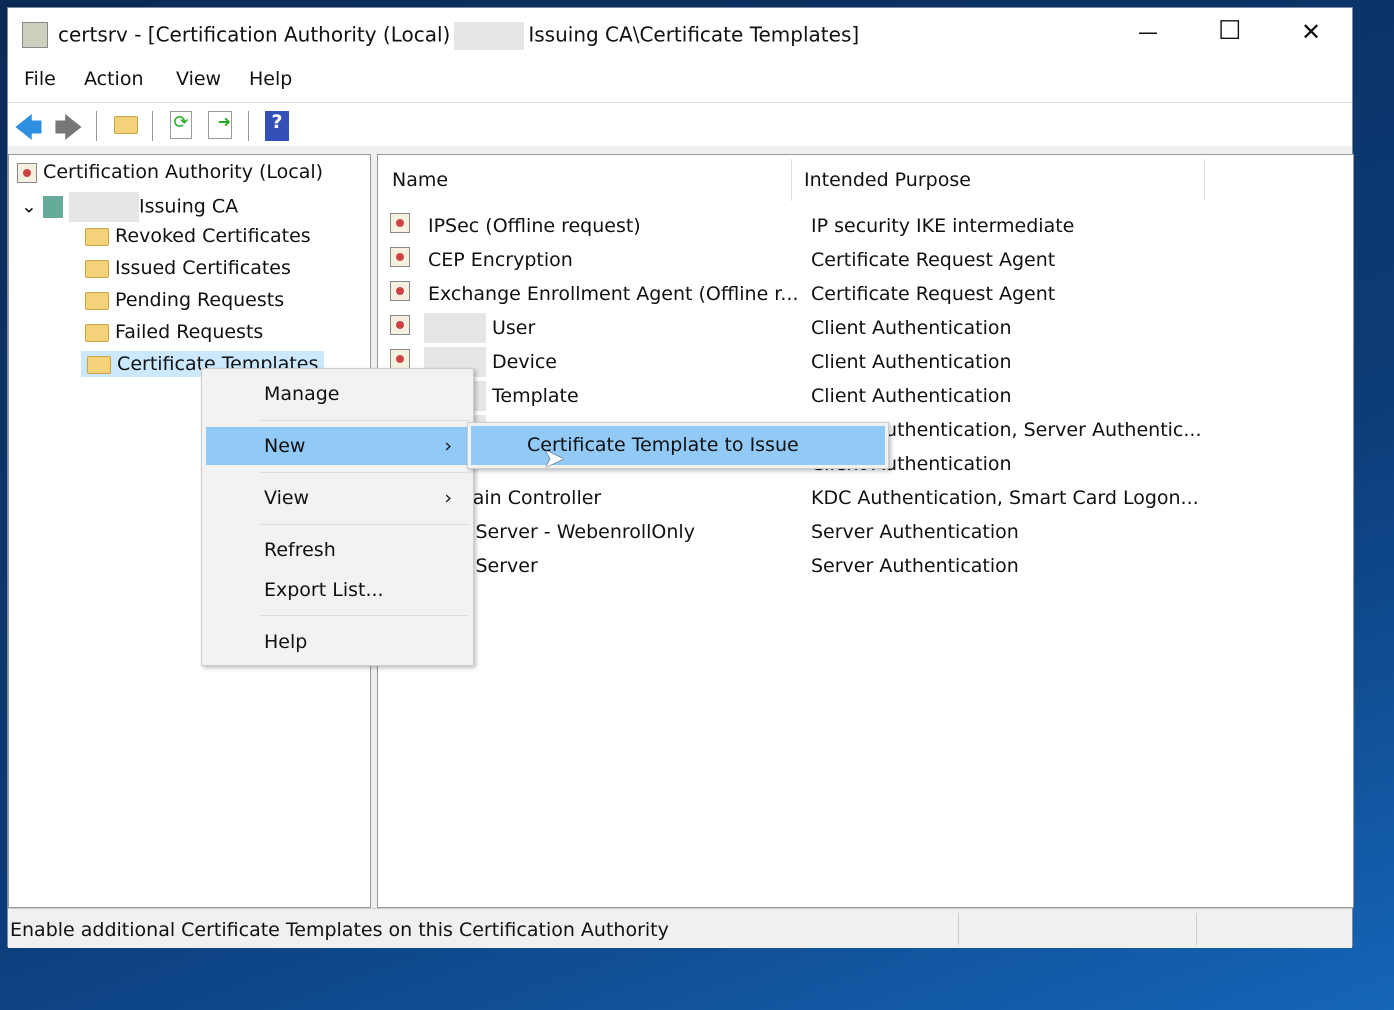 This screenshot has width=1394, height=1010. Describe the element at coordinates (35, 35) in the screenshot. I see `certsrv-app-icon` at that location.